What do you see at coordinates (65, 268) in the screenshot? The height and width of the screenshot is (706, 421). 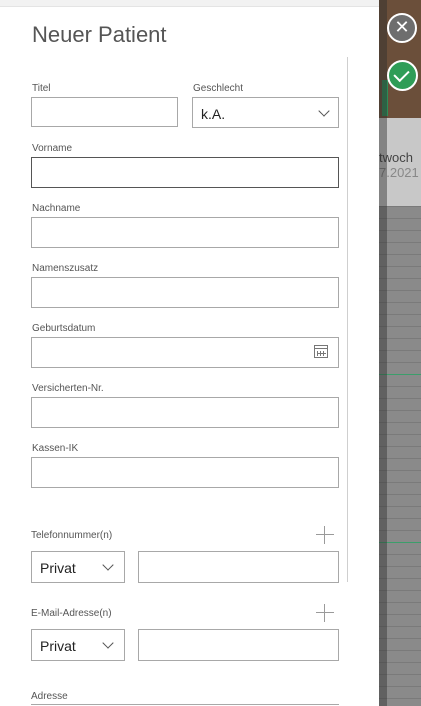 I see `namenszusatz-label: Namenszusatz` at bounding box center [65, 268].